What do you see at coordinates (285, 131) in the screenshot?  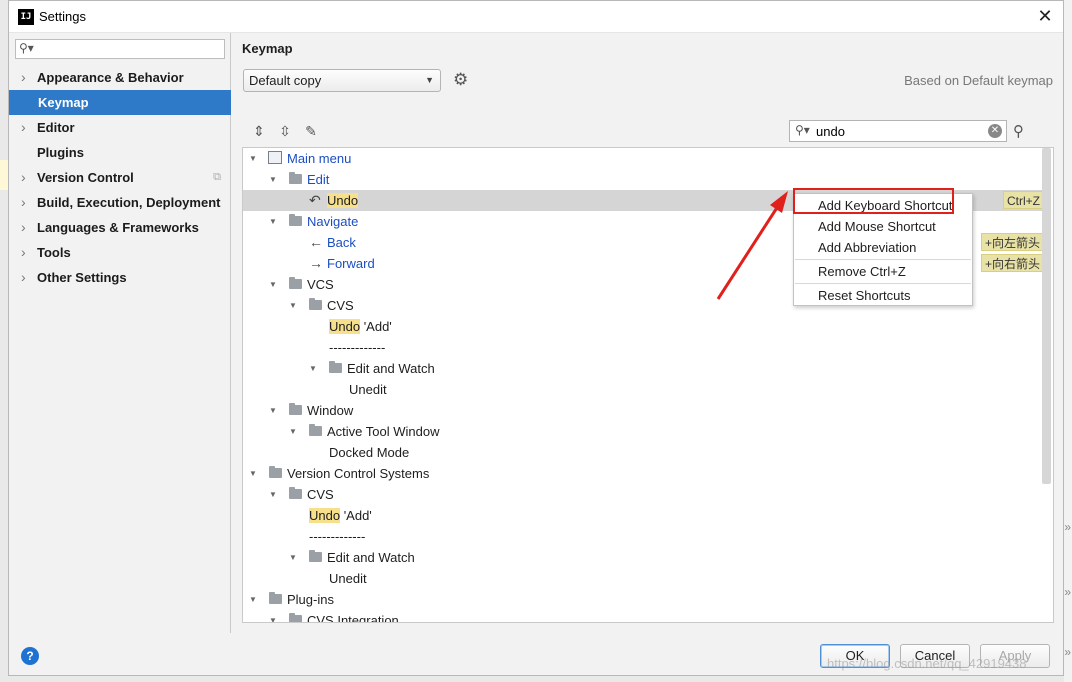 I see `collapse-all-icon: ⇳` at bounding box center [285, 131].